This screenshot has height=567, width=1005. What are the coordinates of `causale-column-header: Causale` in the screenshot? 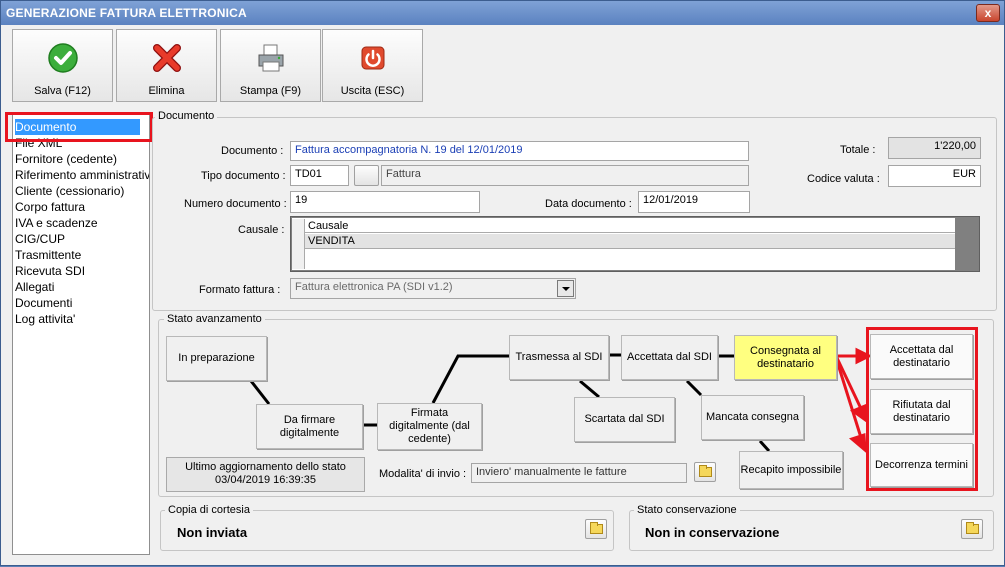 It's located at (630, 226).